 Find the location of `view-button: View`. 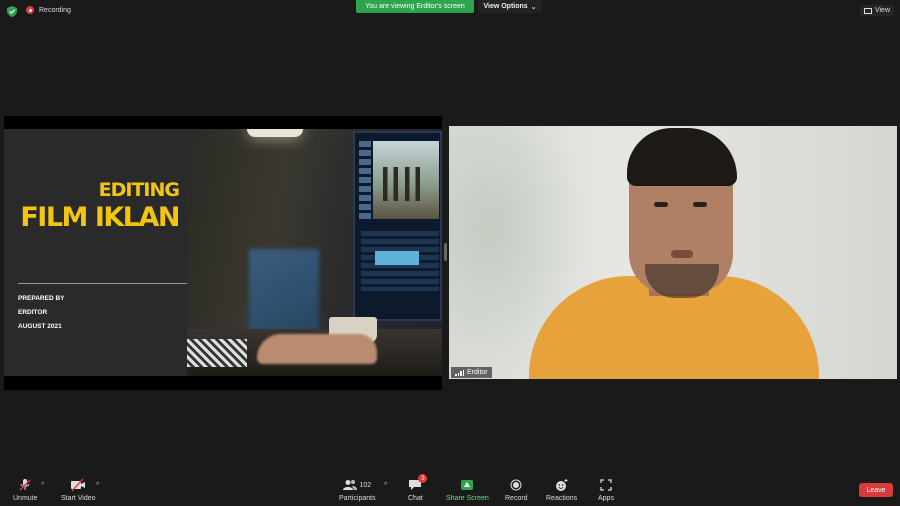

view-button: View is located at coordinates (876, 10).